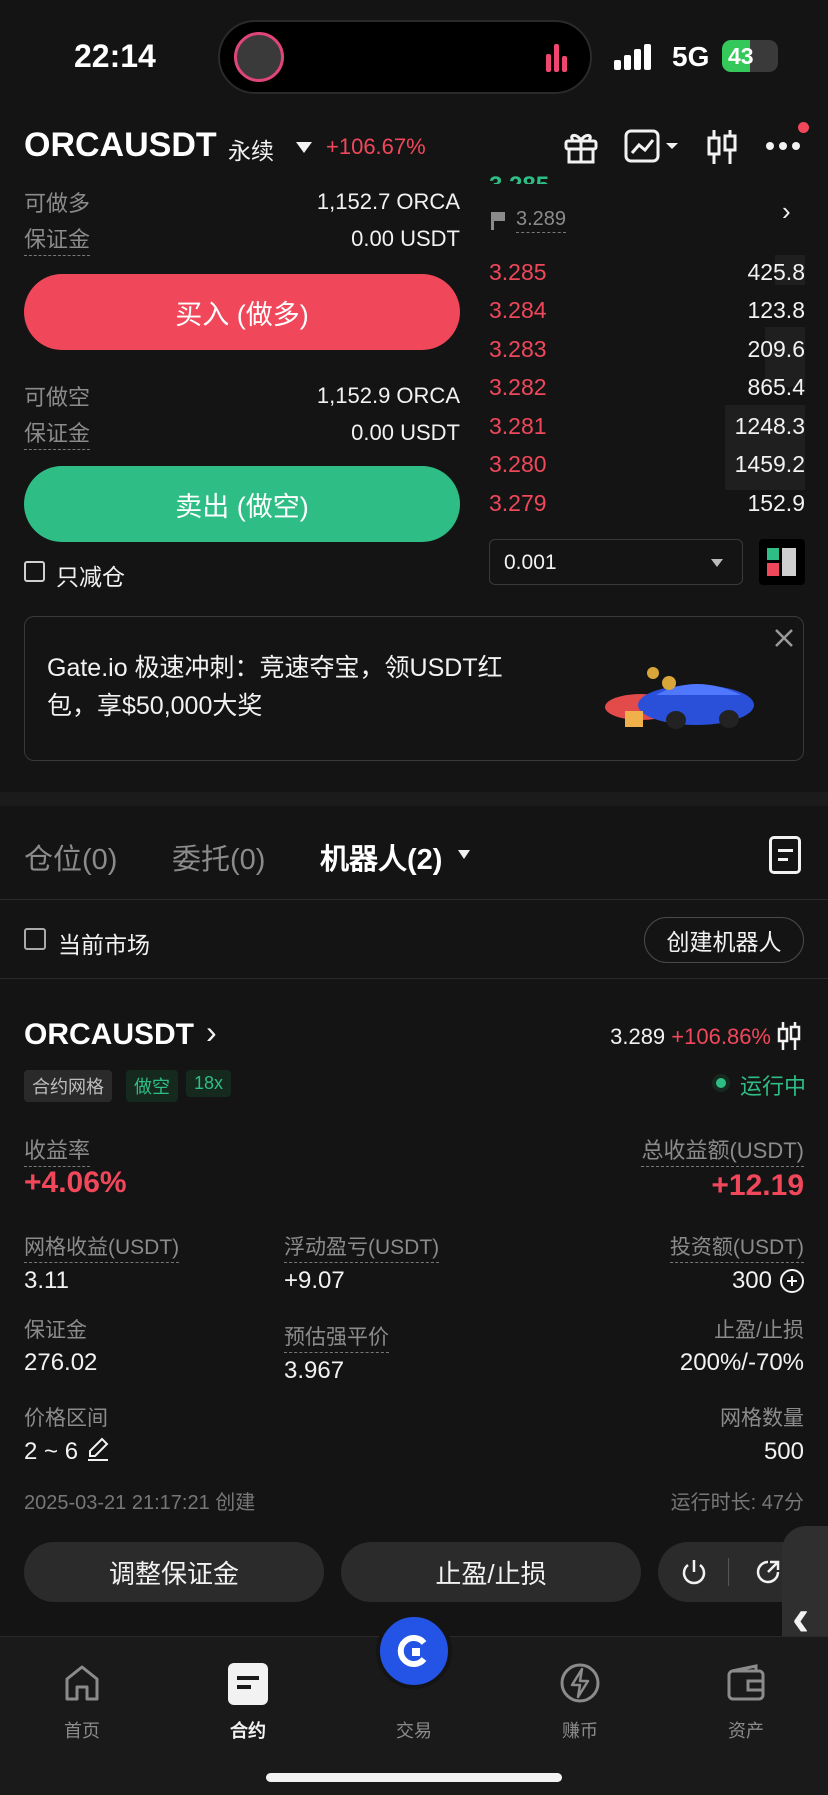  Describe the element at coordinates (414, 1731) in the screenshot. I see `nav-trade-label: 交易` at that location.